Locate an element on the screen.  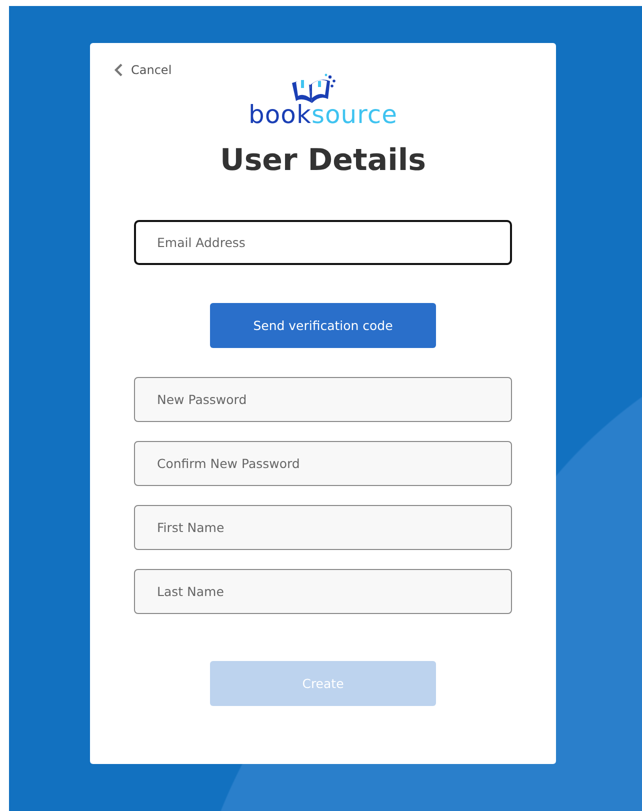
cancel-link: Cancel is located at coordinates (143, 70).